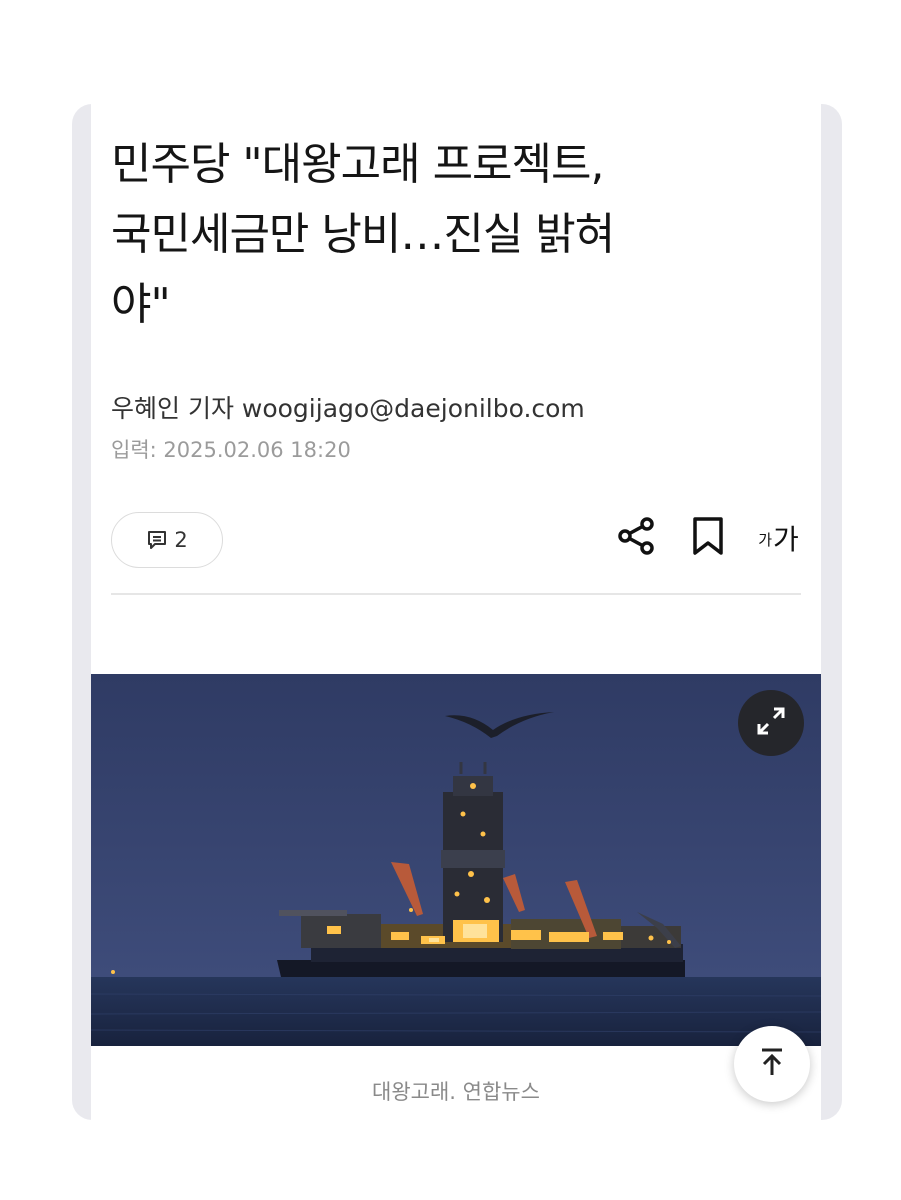 Image resolution: width=901 pixels, height=1200 pixels. What do you see at coordinates (456, 594) in the screenshot?
I see `divider` at bounding box center [456, 594].